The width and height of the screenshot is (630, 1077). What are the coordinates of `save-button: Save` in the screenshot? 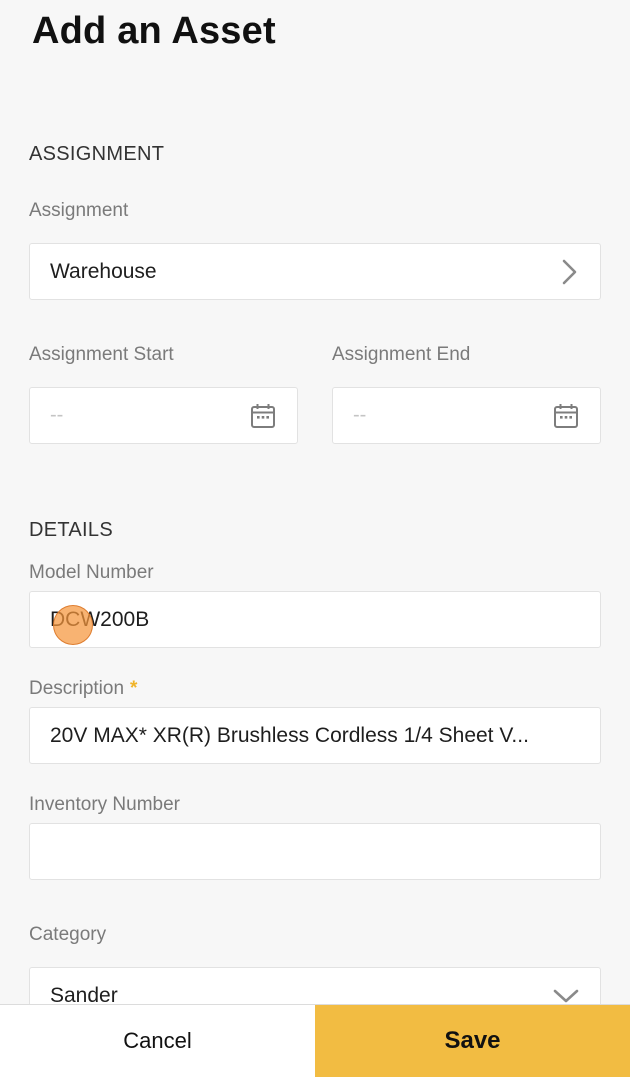 It's located at (472, 1041).